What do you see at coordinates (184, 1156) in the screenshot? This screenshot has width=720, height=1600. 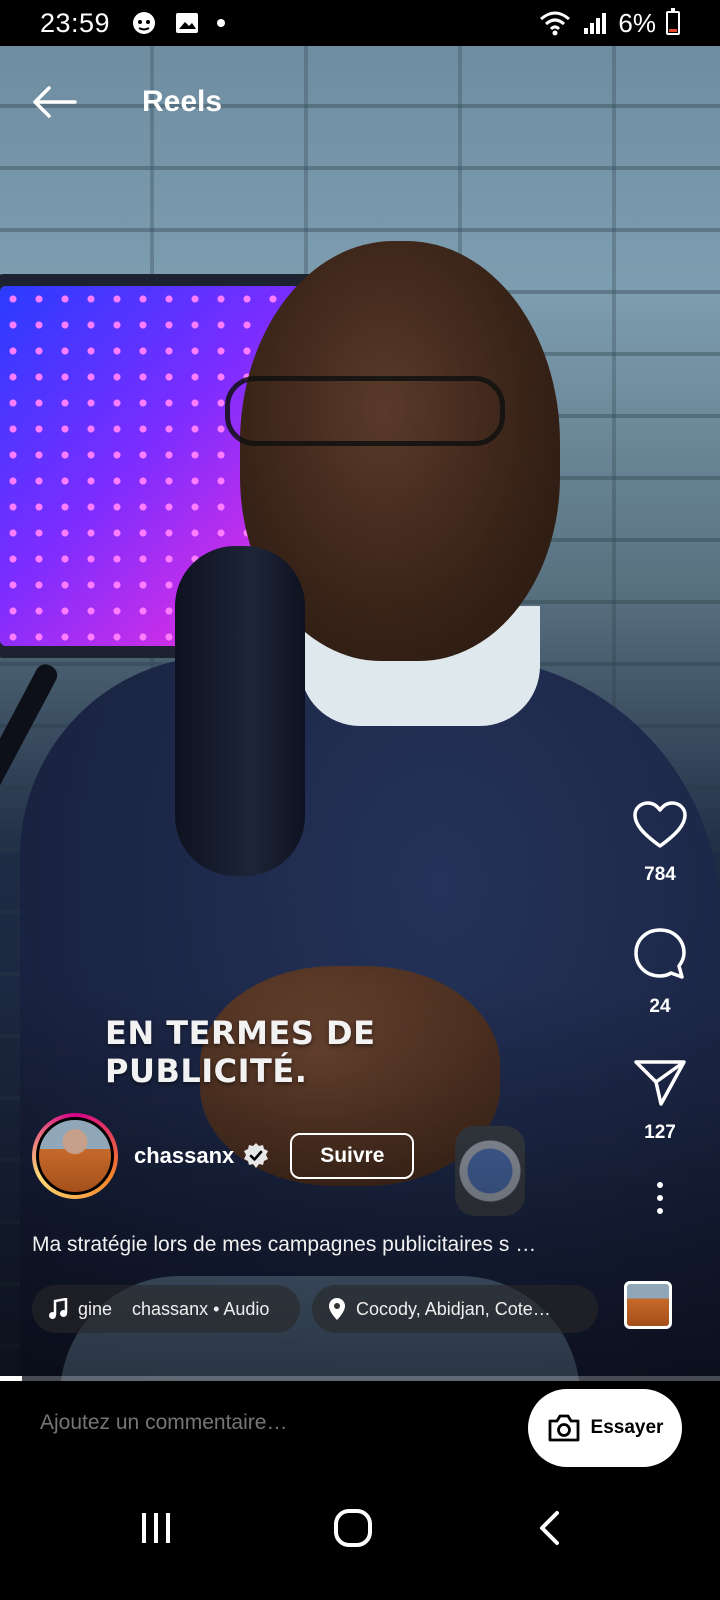 I see `author-username: chassanx` at bounding box center [184, 1156].